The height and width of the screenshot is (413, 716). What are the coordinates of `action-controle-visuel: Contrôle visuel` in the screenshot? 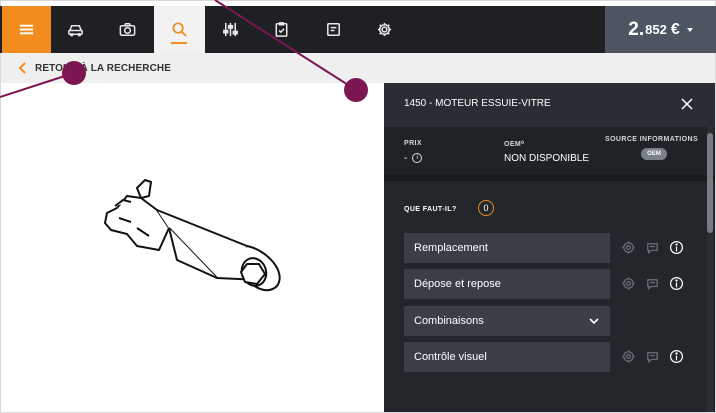 It's located at (507, 357).